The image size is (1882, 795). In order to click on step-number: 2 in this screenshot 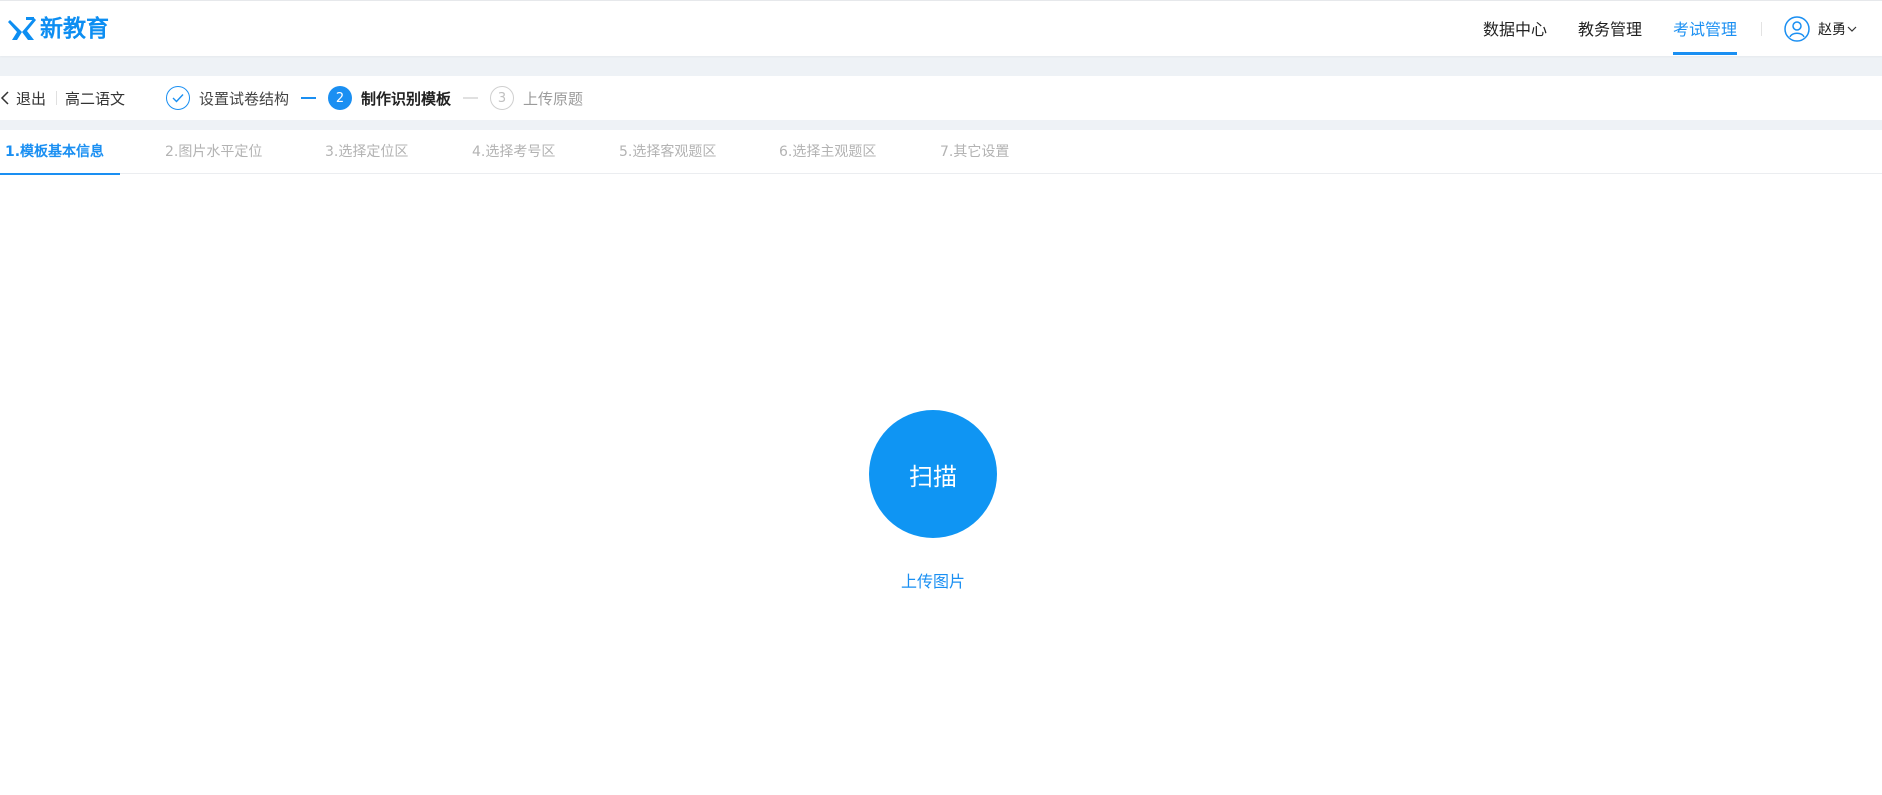, I will do `click(340, 98)`.